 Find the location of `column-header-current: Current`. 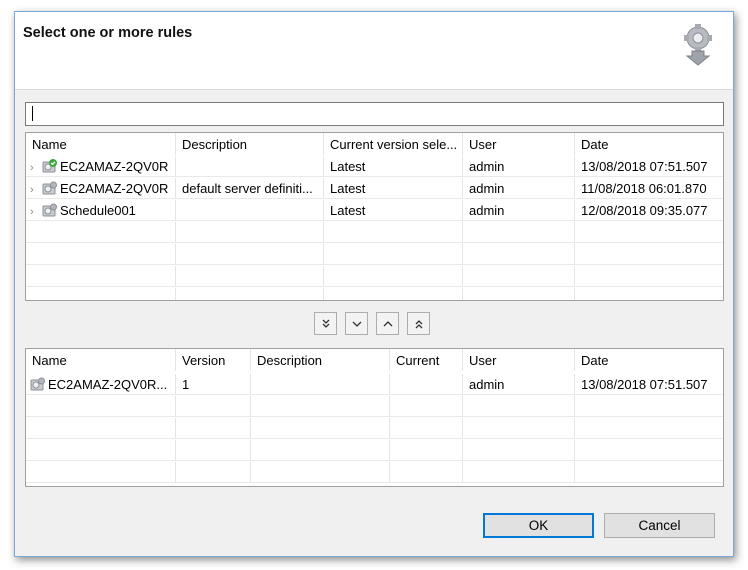

column-header-current: Current is located at coordinates (426, 360).